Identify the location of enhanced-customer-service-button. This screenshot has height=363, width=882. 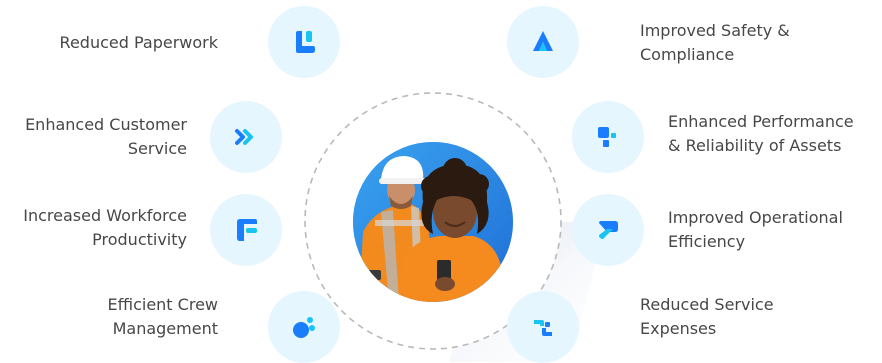
(246, 137).